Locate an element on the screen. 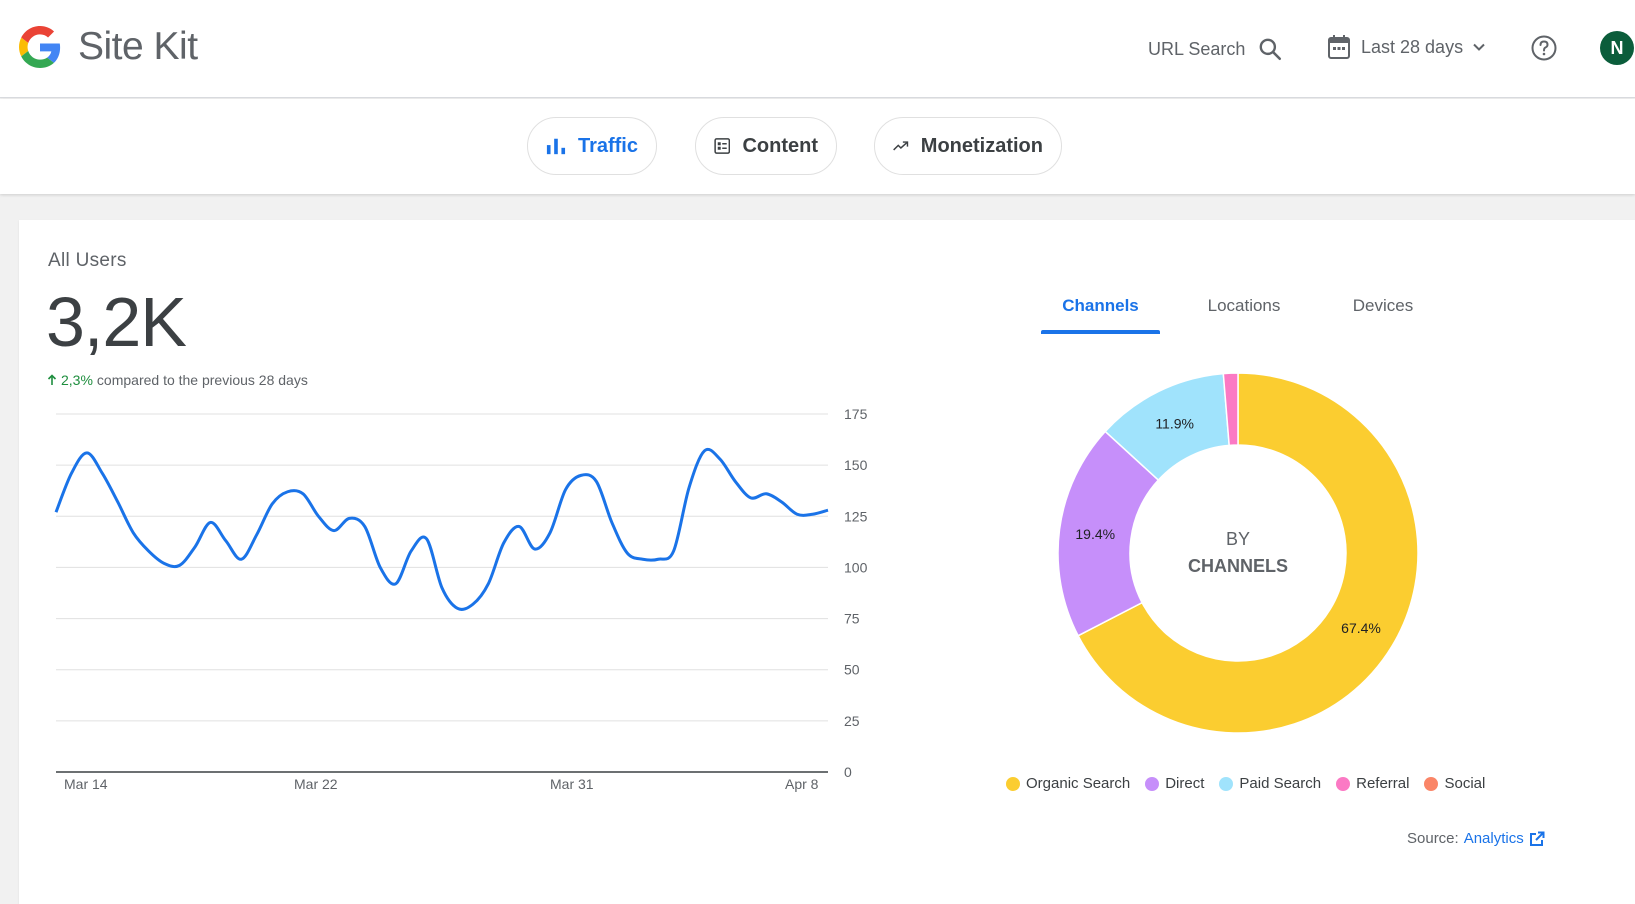 This screenshot has width=1635, height=904. legend-label: Social is located at coordinates (1465, 783).